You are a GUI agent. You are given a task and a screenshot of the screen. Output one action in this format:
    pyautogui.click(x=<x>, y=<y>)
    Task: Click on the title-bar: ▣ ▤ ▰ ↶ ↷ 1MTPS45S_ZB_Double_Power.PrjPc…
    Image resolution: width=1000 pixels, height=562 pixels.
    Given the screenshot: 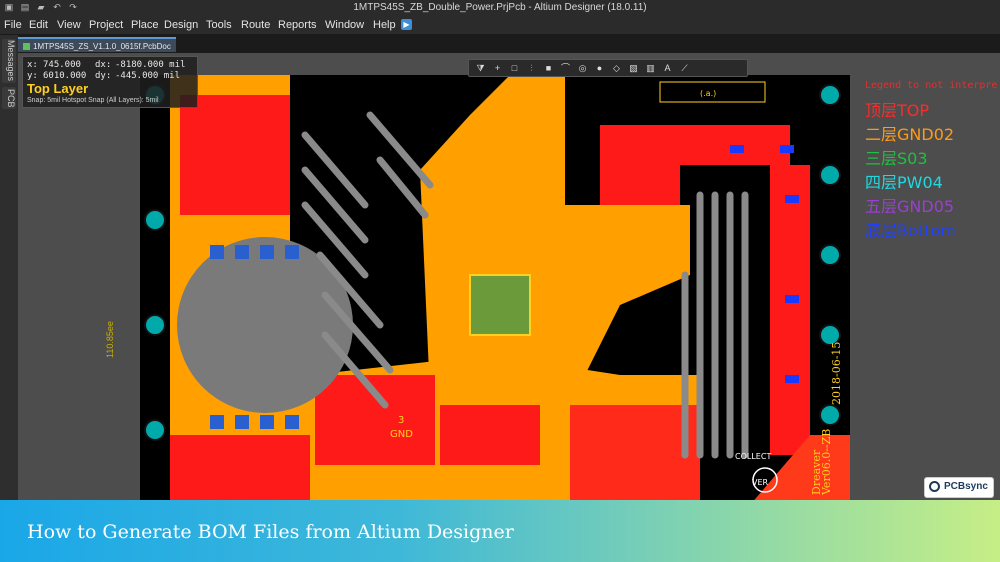 What is the action you would take?
    pyautogui.click(x=500, y=8)
    